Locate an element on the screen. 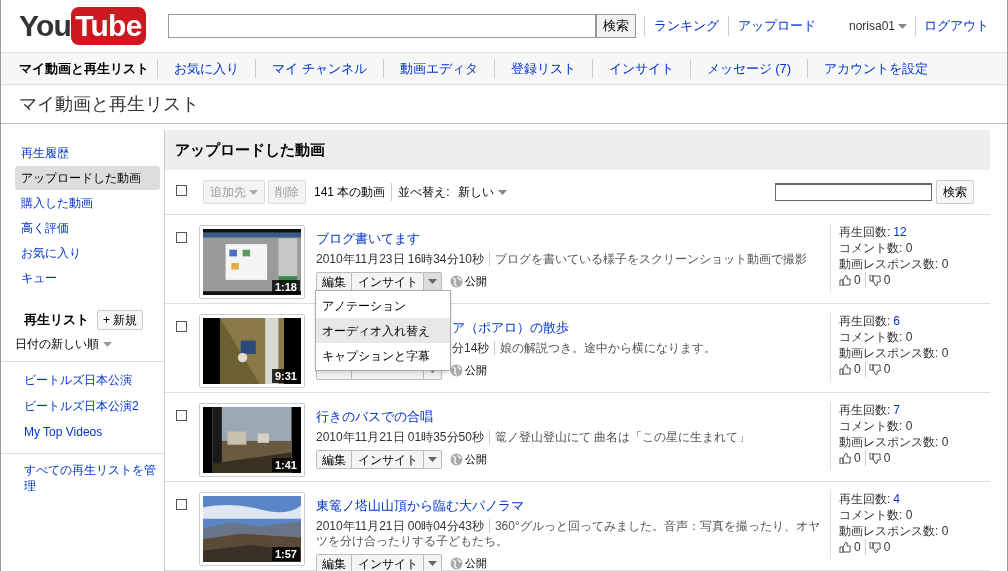 Image resolution: width=1008 pixels, height=571 pixels. nav-tab: メッセージ (7) is located at coordinates (748, 68).